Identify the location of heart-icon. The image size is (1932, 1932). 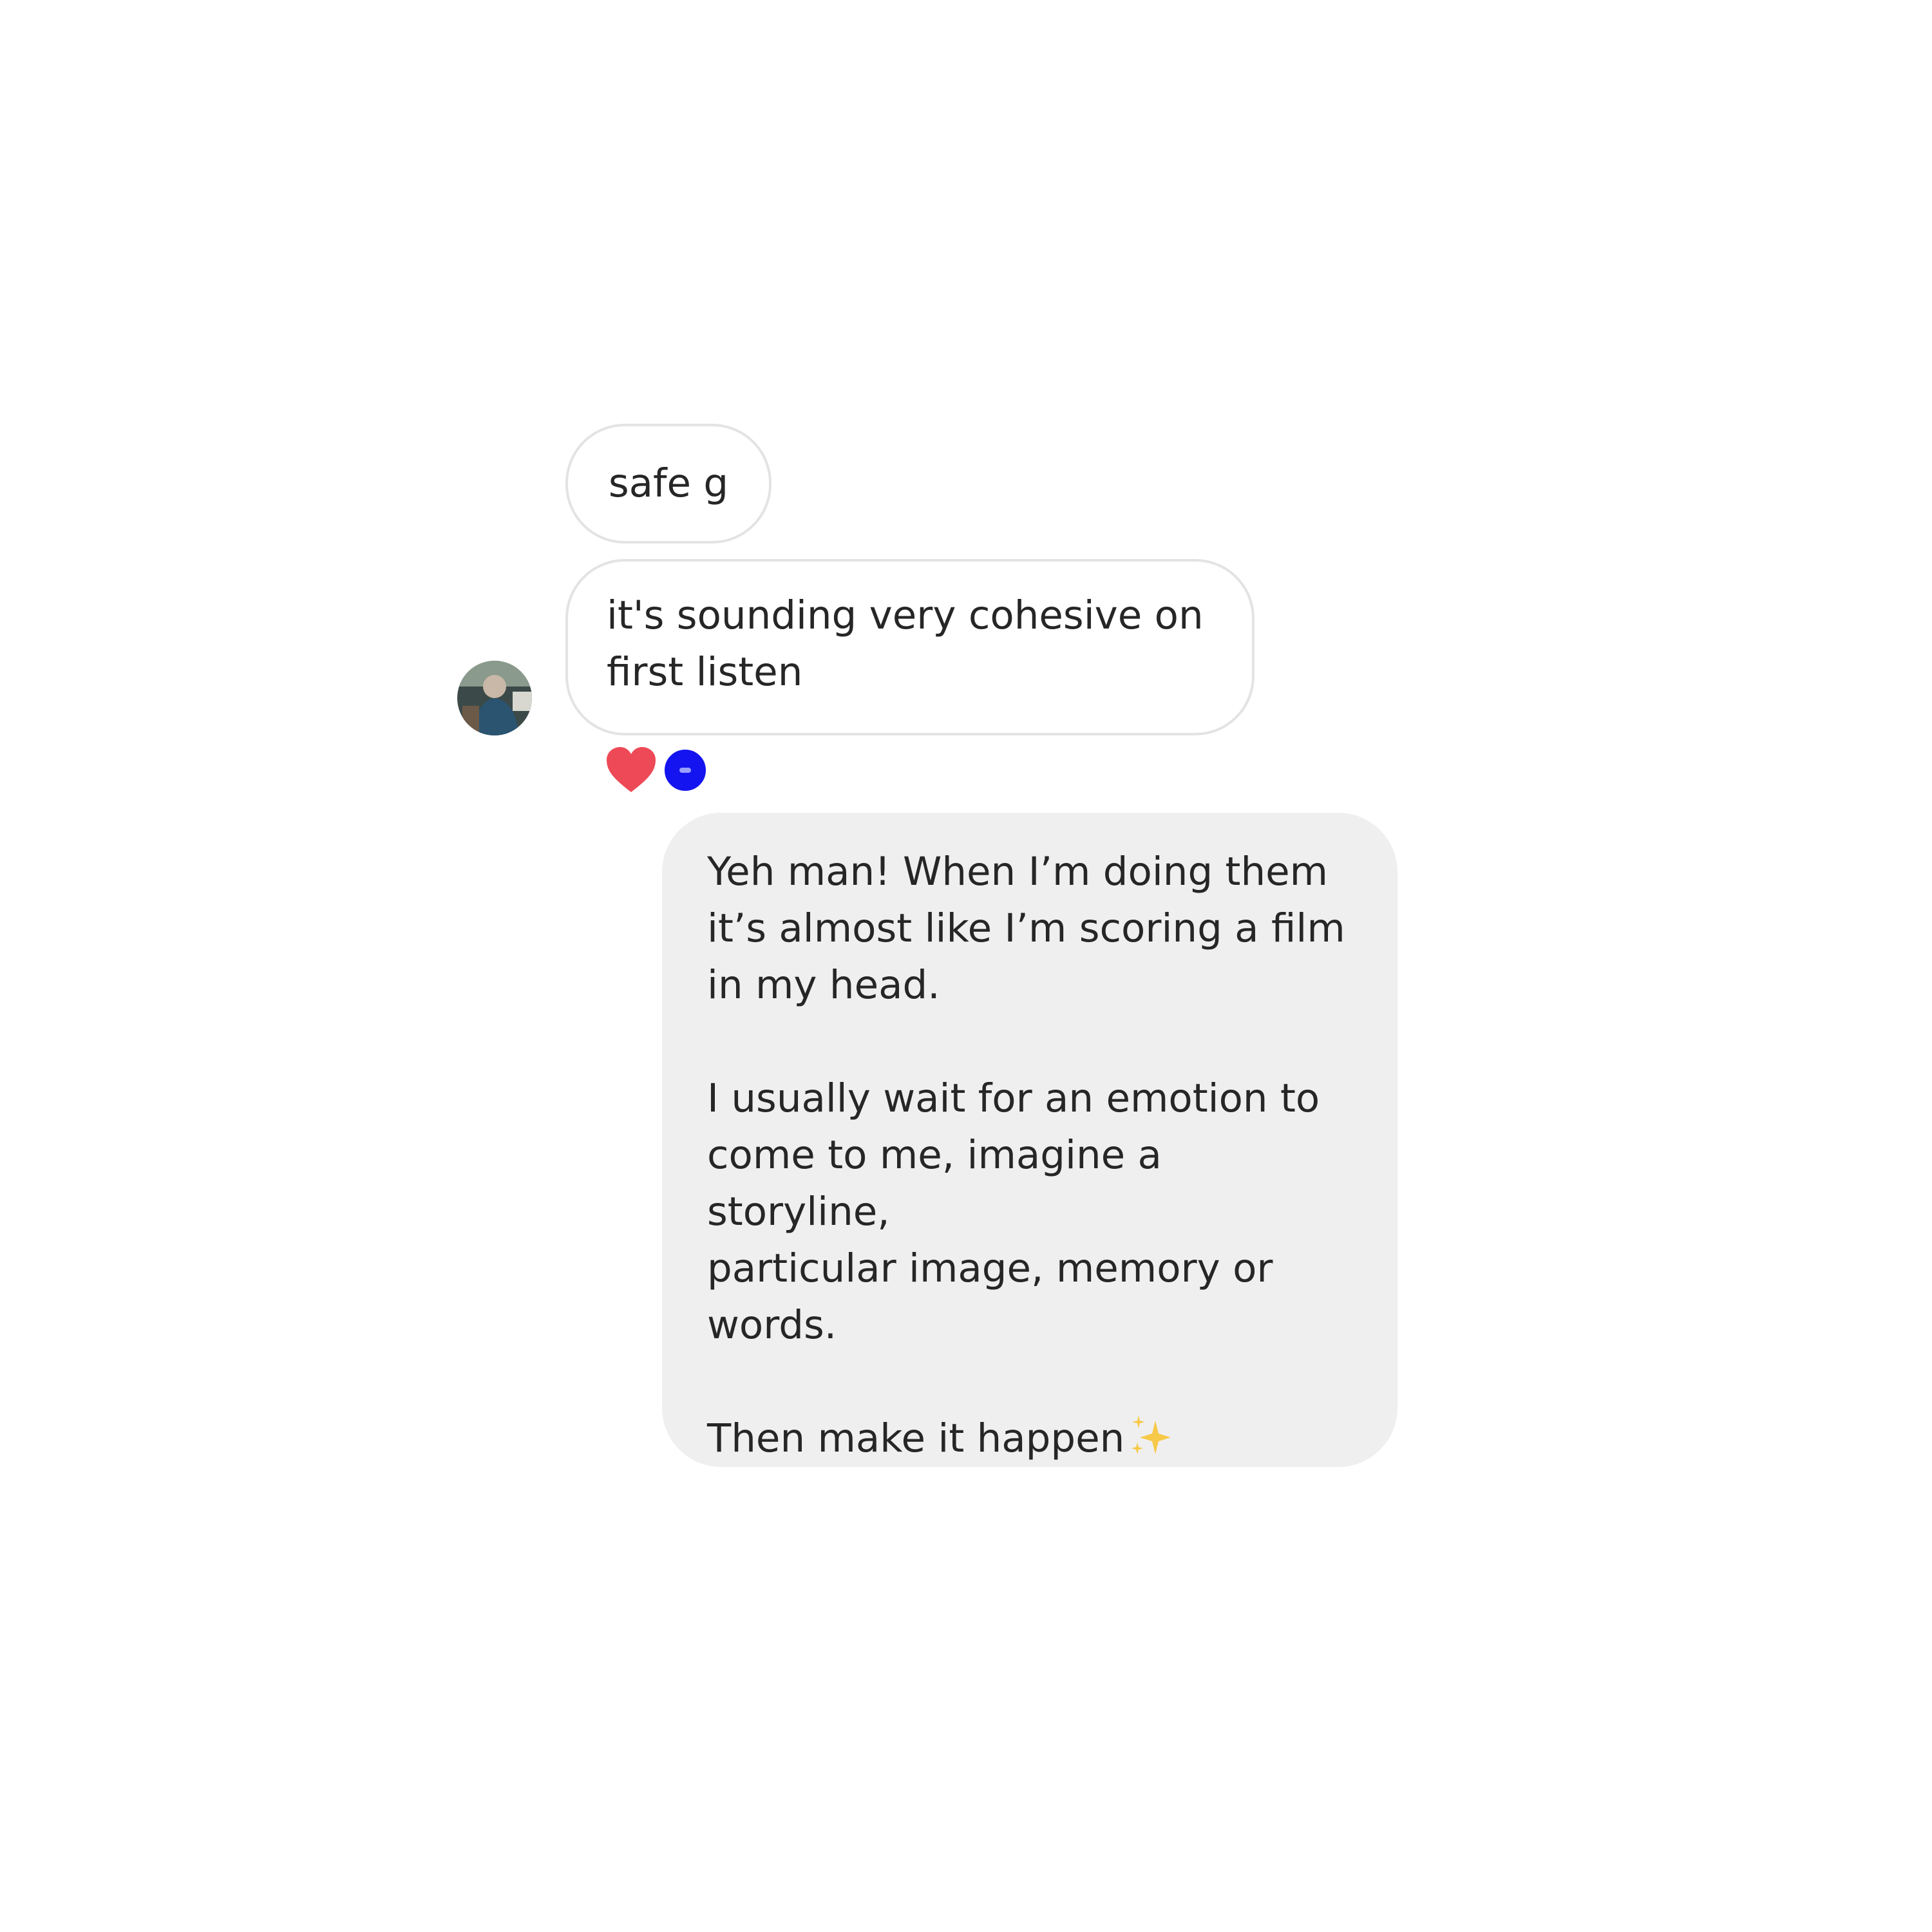
(631, 770).